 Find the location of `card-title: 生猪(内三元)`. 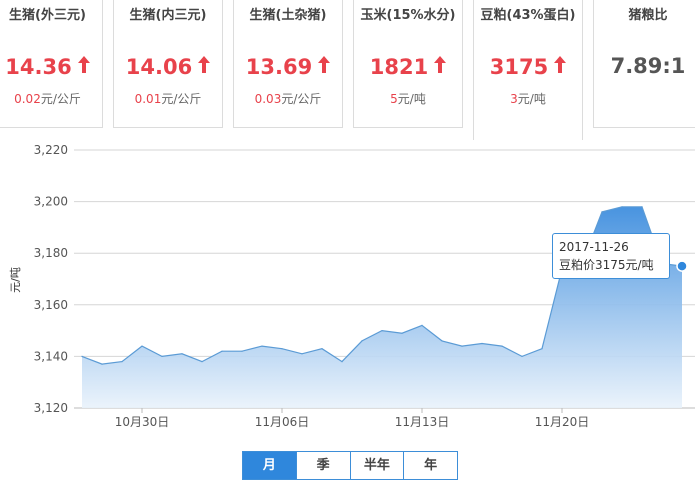

card-title: 生猪(内三元) is located at coordinates (168, 15).